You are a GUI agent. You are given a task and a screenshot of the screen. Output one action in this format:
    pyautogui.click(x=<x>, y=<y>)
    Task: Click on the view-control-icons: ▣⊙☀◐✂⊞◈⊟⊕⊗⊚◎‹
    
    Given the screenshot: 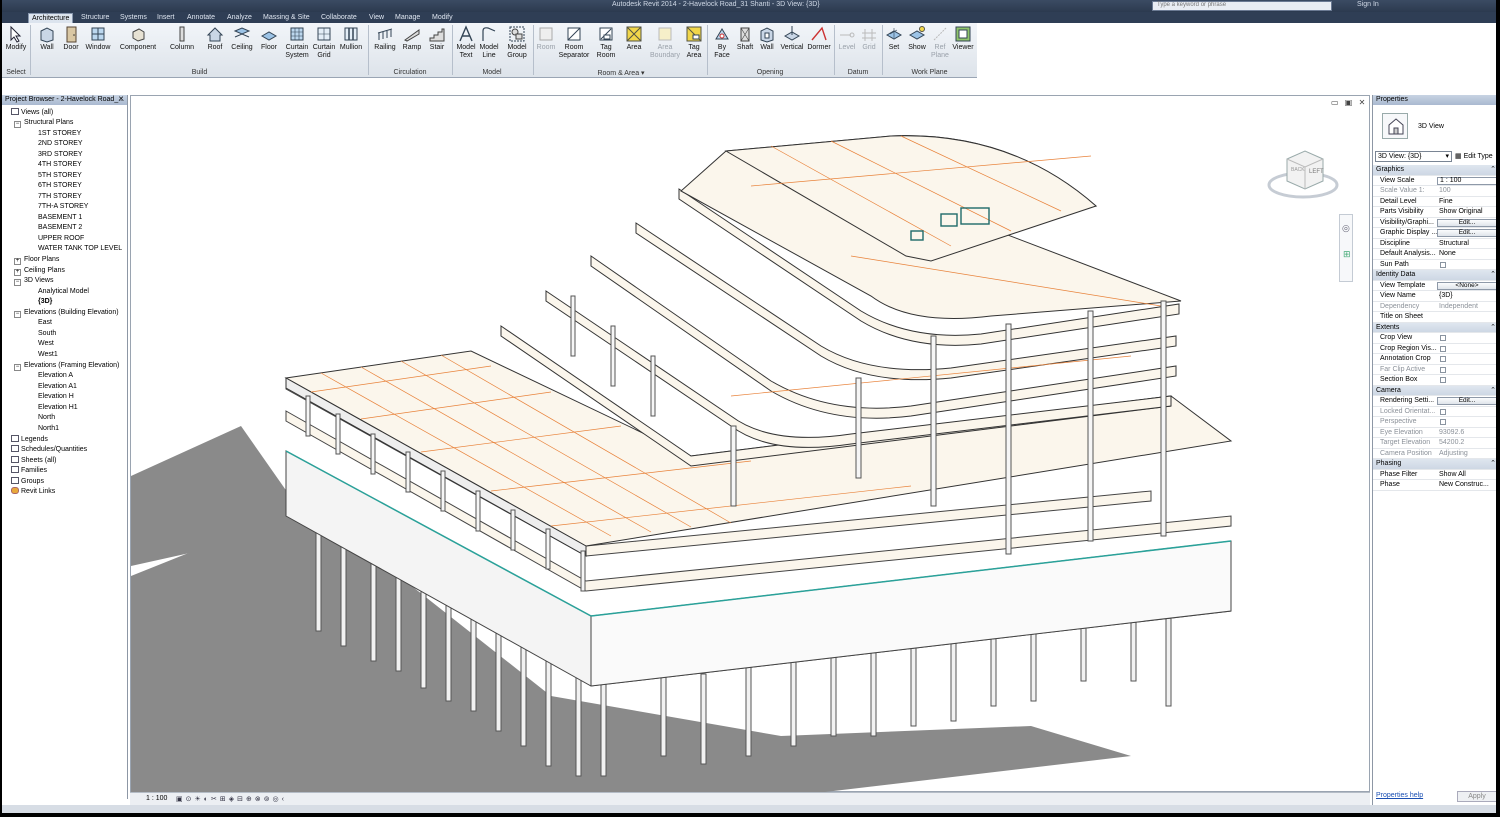 What is the action you would take?
    pyautogui.click(x=231, y=799)
    